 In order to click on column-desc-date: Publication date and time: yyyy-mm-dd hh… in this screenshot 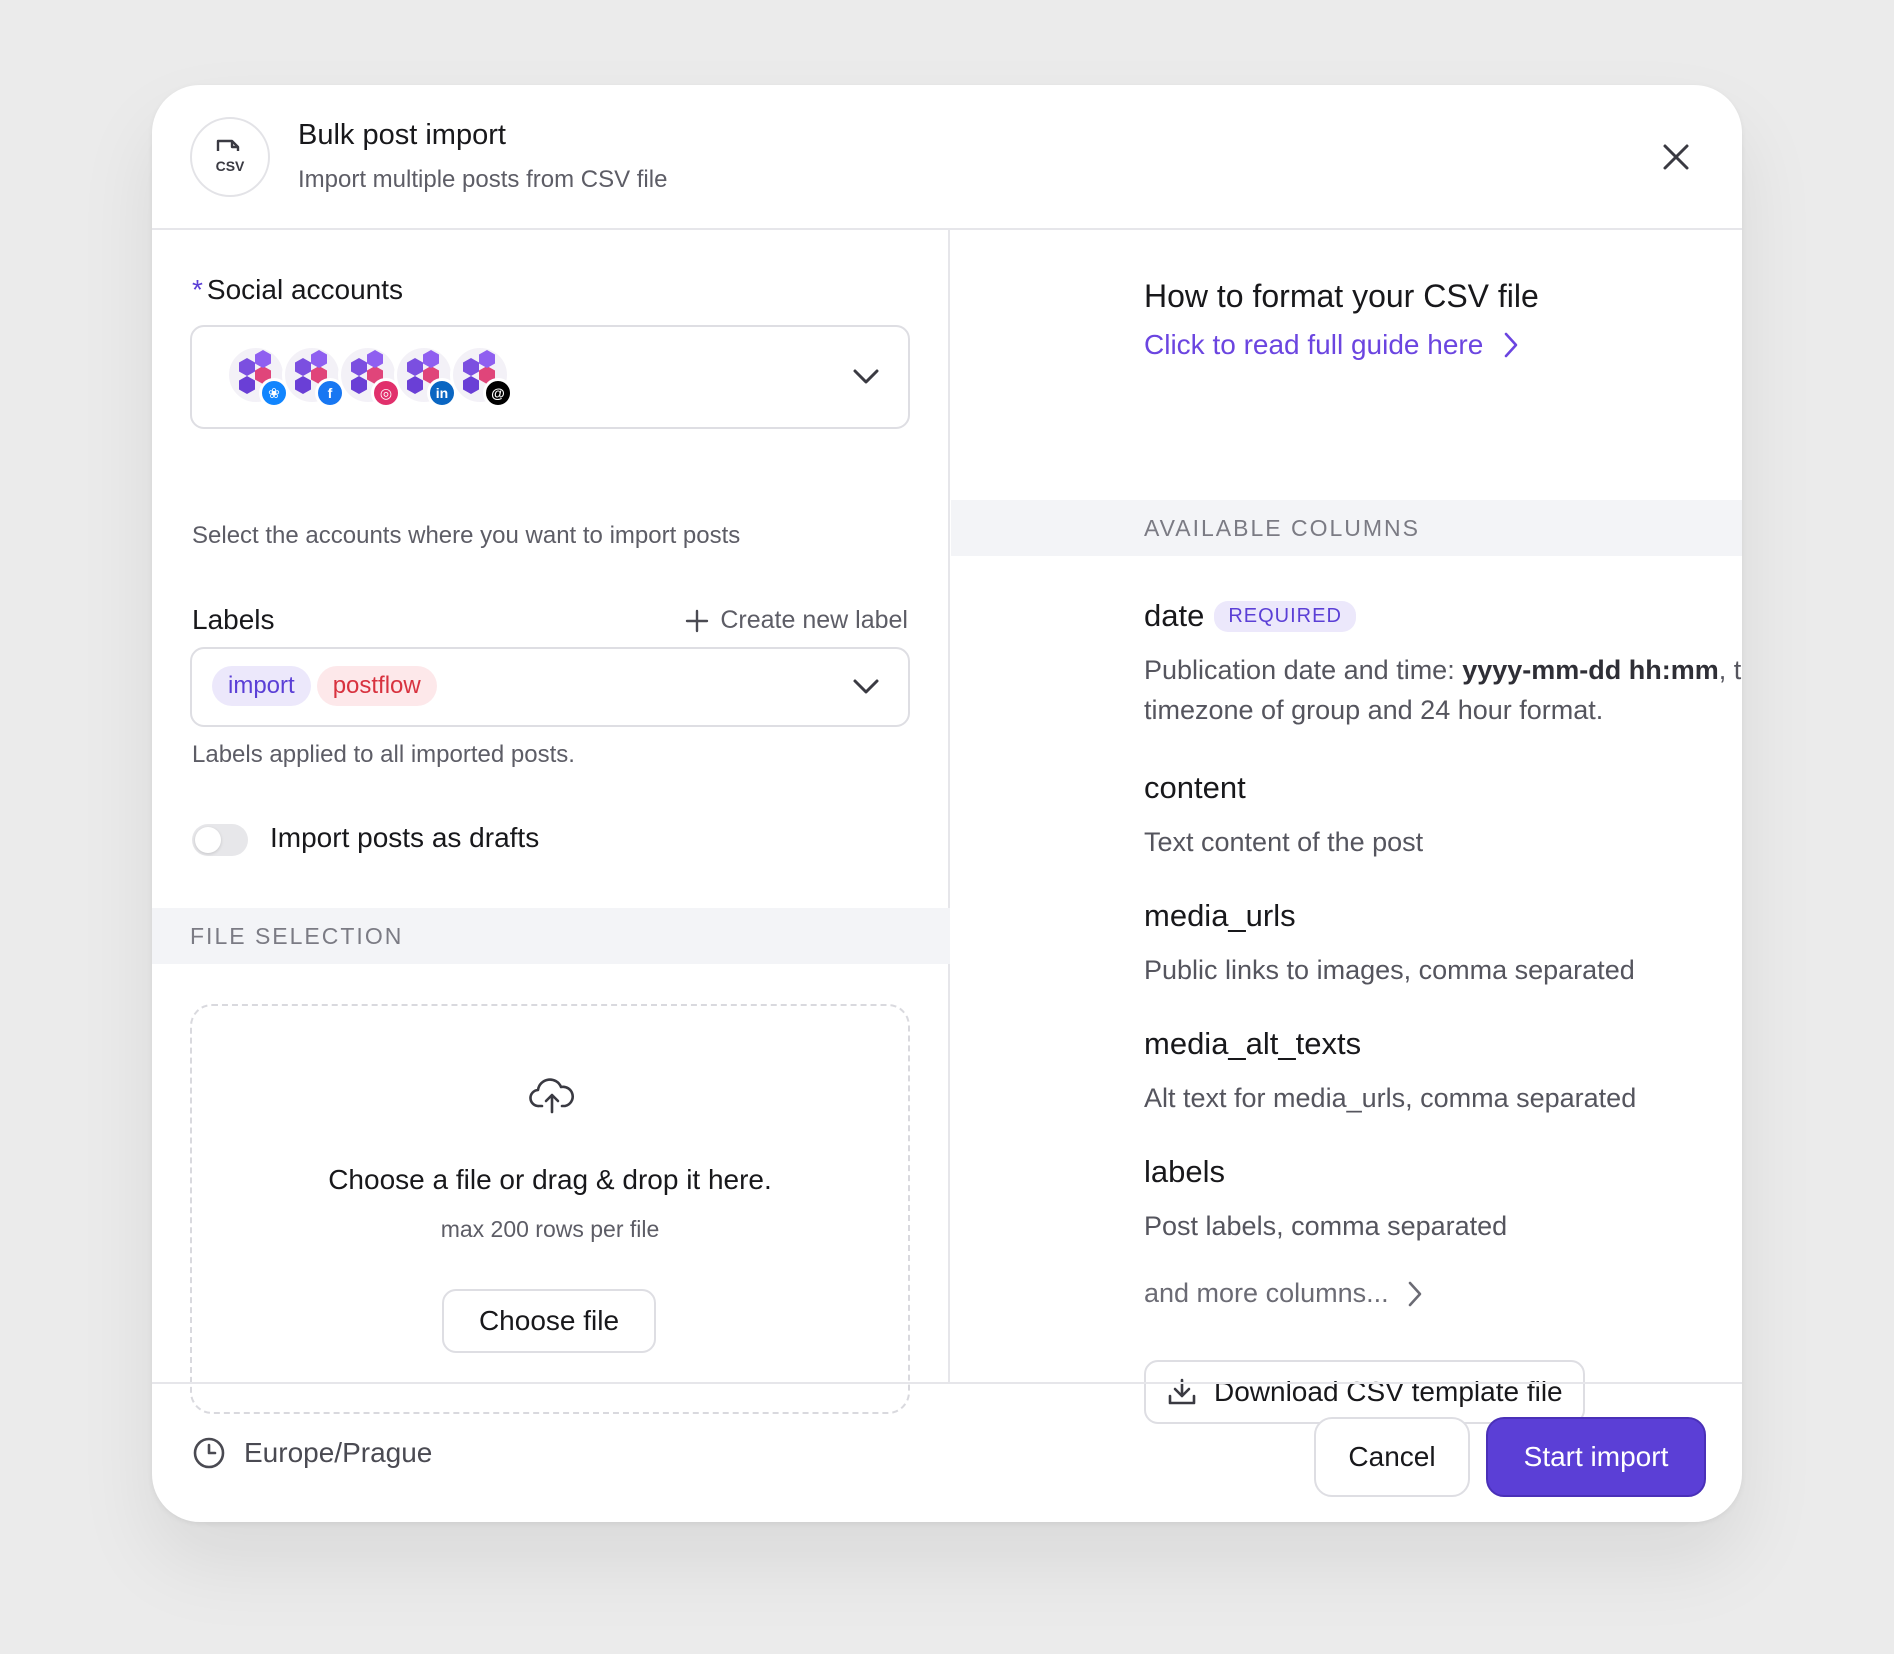, I will do `click(1443, 690)`.